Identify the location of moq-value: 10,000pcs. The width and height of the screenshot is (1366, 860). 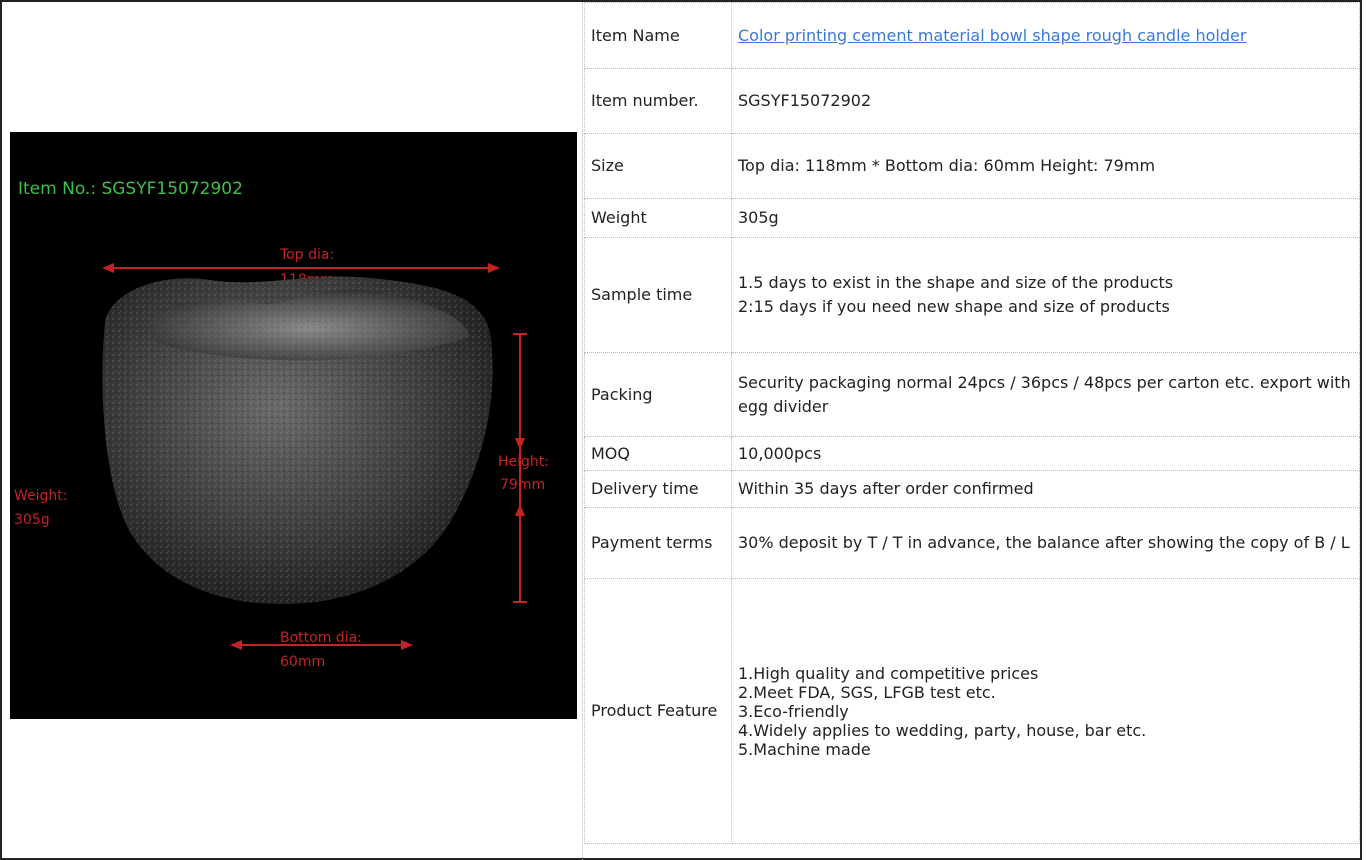
(1045, 453).